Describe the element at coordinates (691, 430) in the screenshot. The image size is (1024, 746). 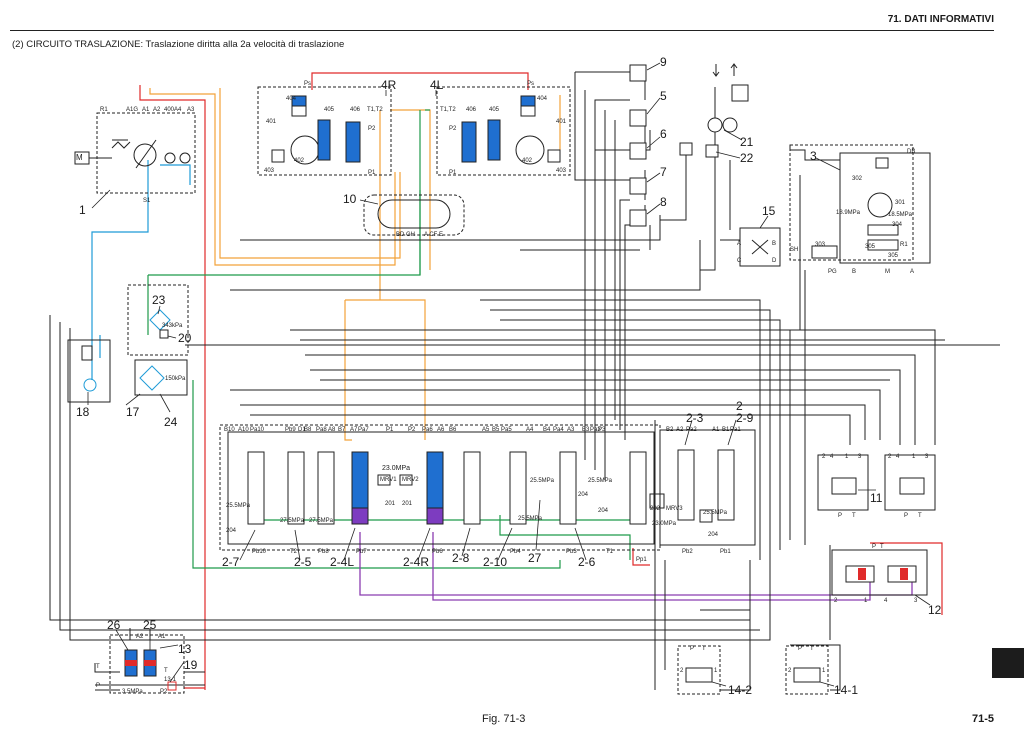
I see `svg-text: Pa2` at that location.